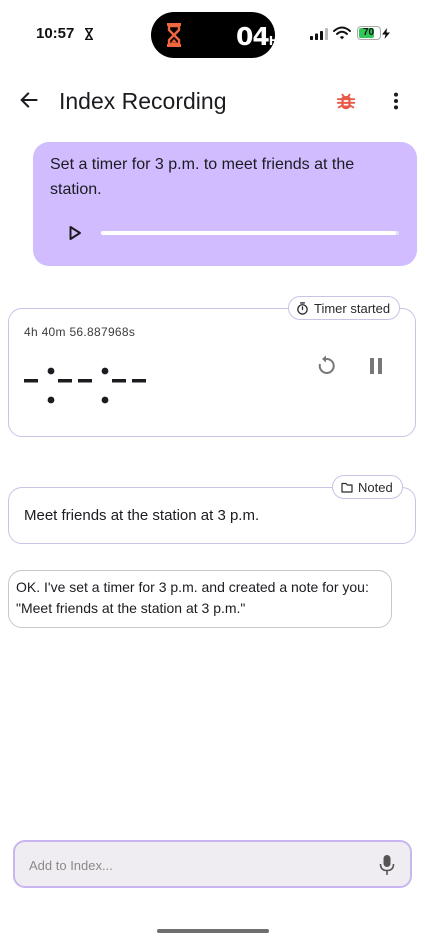 Image resolution: width=425 pixels, height=949 pixels. Describe the element at coordinates (80, 332) in the screenshot. I see `timer-elapsed: 4h 40m 56.887968s` at that location.